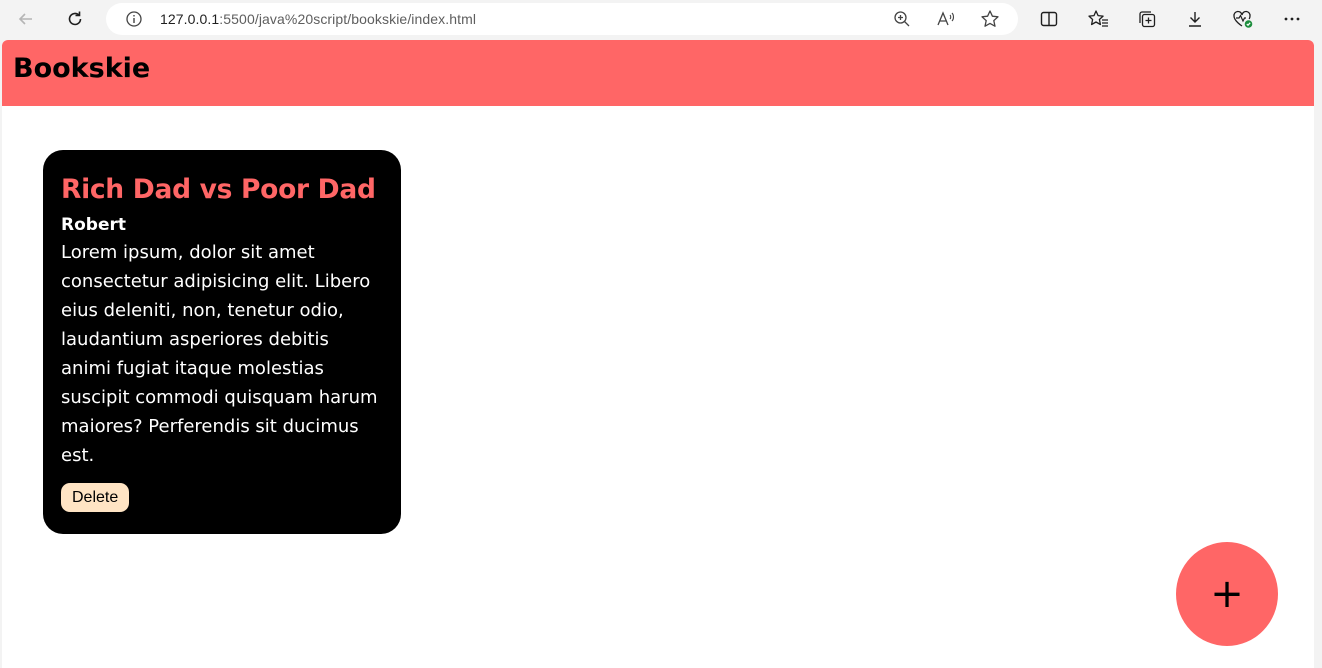 This screenshot has width=1322, height=668. I want to click on refresh-icon, so click(75, 19).